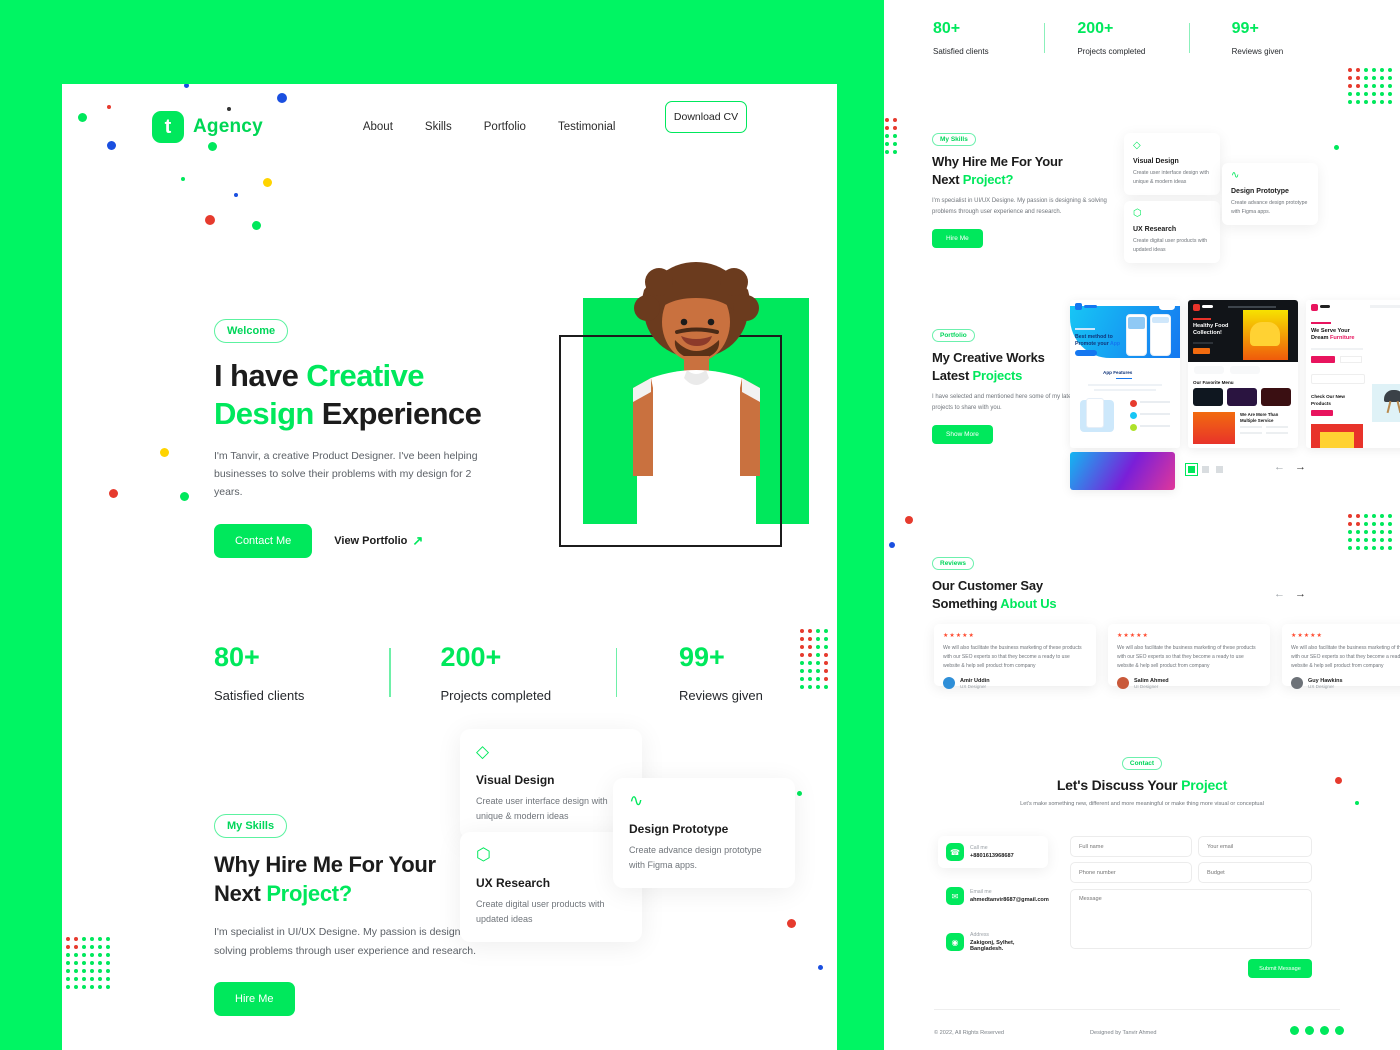 The image size is (1400, 1050). Describe the element at coordinates (988, 38) in the screenshot. I see `mini-stat-satisfied-clients: 80+ Satisfied clients` at that location.